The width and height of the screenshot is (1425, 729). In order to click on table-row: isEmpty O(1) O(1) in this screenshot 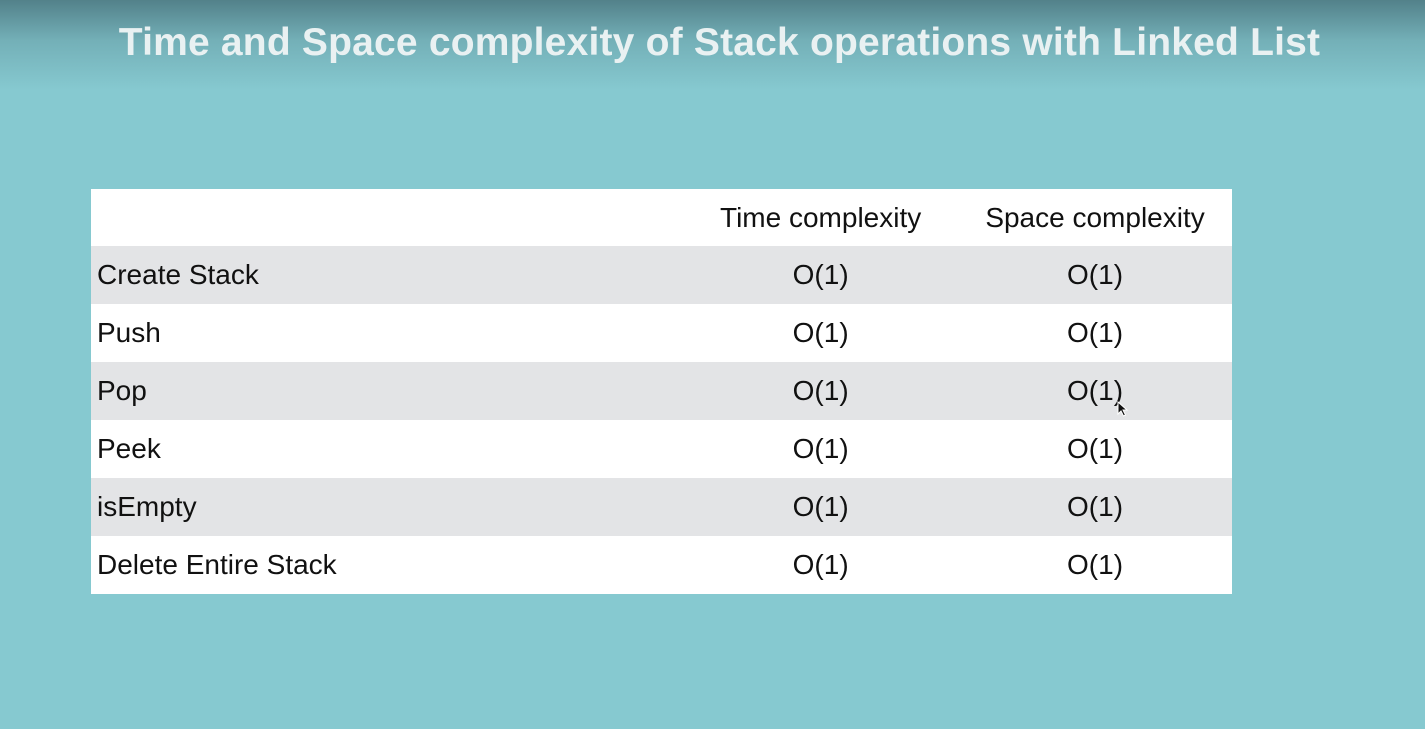, I will do `click(661, 507)`.